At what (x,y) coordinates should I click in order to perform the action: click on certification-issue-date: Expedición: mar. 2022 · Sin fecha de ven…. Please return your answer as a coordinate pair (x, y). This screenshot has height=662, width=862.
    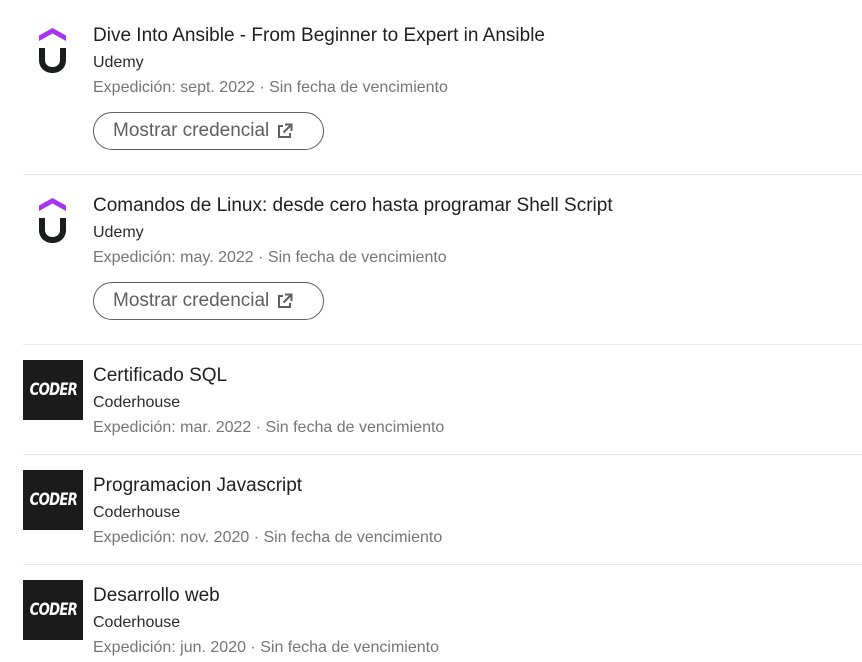
    Looking at the image, I should click on (269, 427).